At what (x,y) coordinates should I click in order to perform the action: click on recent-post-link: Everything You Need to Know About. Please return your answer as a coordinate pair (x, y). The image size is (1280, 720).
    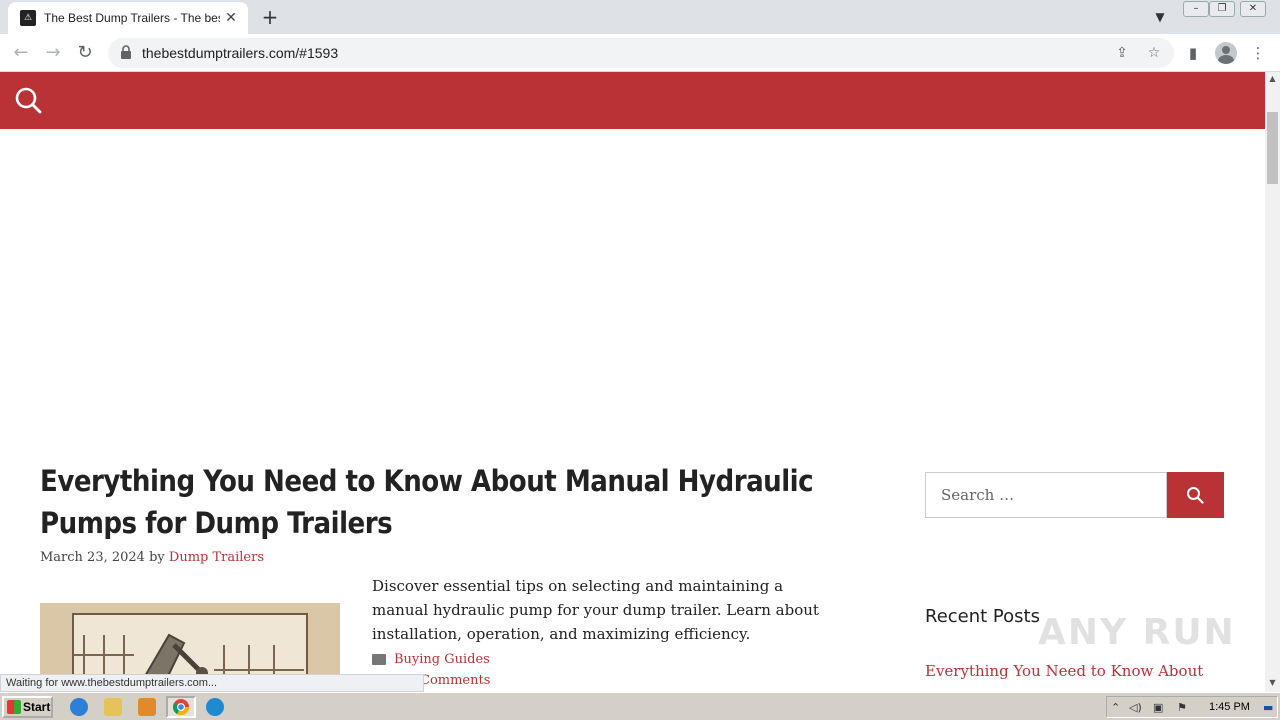
    Looking at the image, I should click on (1064, 671).